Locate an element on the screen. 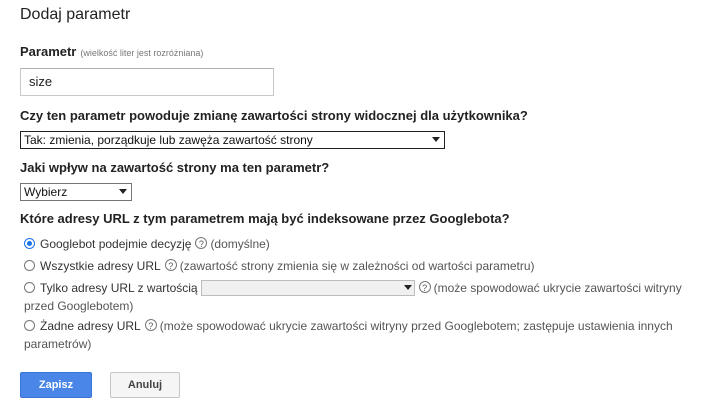 The height and width of the screenshot is (415, 702). cancel-button: Anuluj is located at coordinates (145, 385).